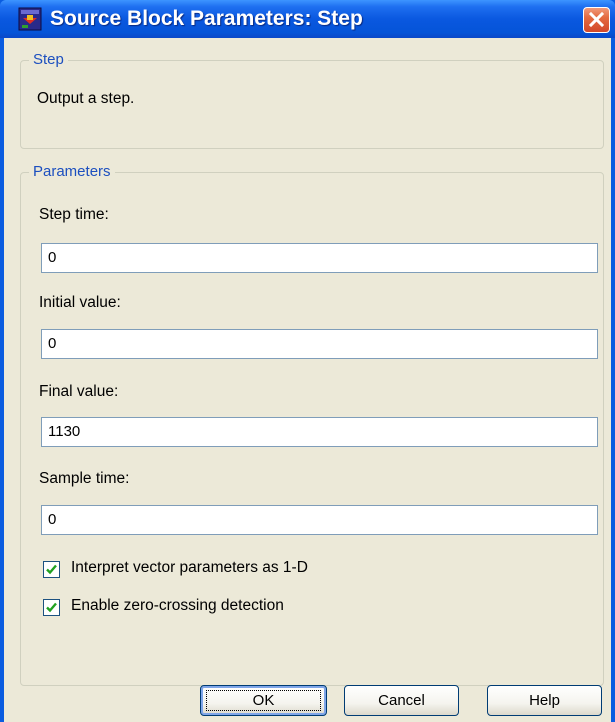  I want to click on help-button: Help, so click(544, 700).